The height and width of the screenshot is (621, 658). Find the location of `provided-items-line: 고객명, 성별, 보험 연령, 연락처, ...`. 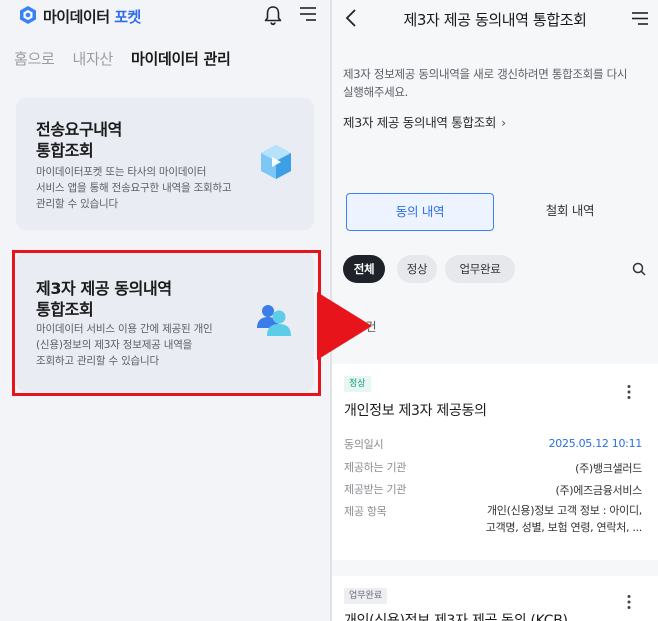

provided-items-line: 고객명, 성별, 보험 연령, 연락처, ... is located at coordinates (564, 527).